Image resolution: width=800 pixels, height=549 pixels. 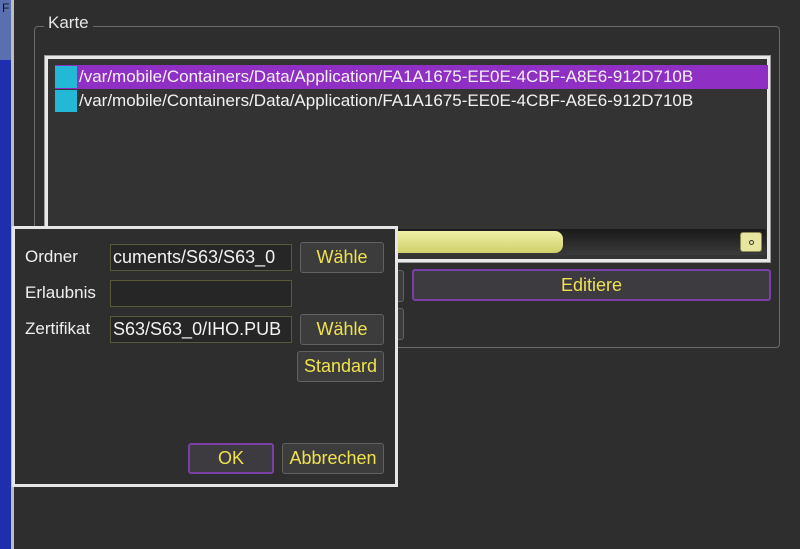 I want to click on edit-button: Editiere, so click(x=591, y=285).